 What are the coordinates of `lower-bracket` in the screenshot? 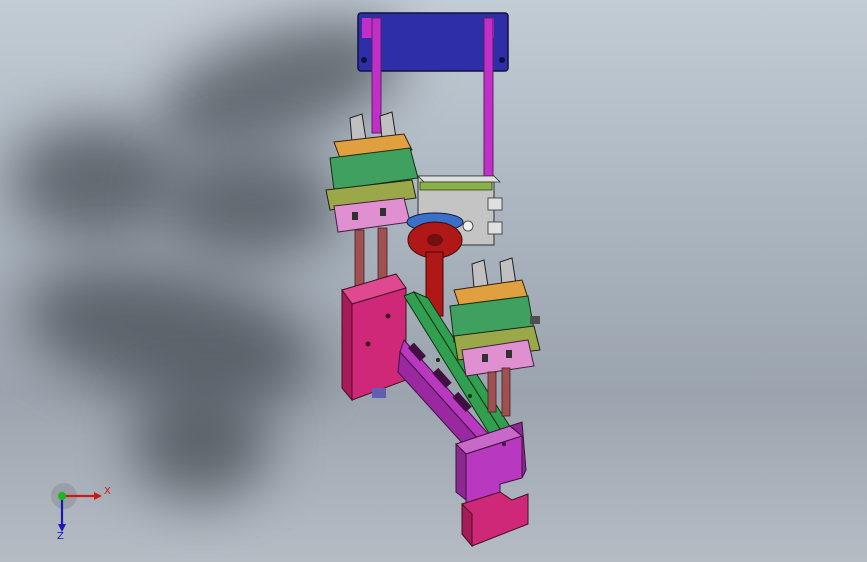 It's located at (492, 484).